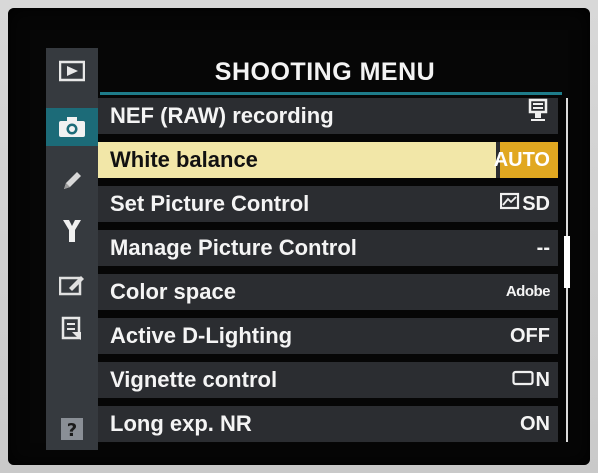 The image size is (598, 473). What do you see at coordinates (233, 247) in the screenshot?
I see `menu-item-label: Manage Picture Control` at bounding box center [233, 247].